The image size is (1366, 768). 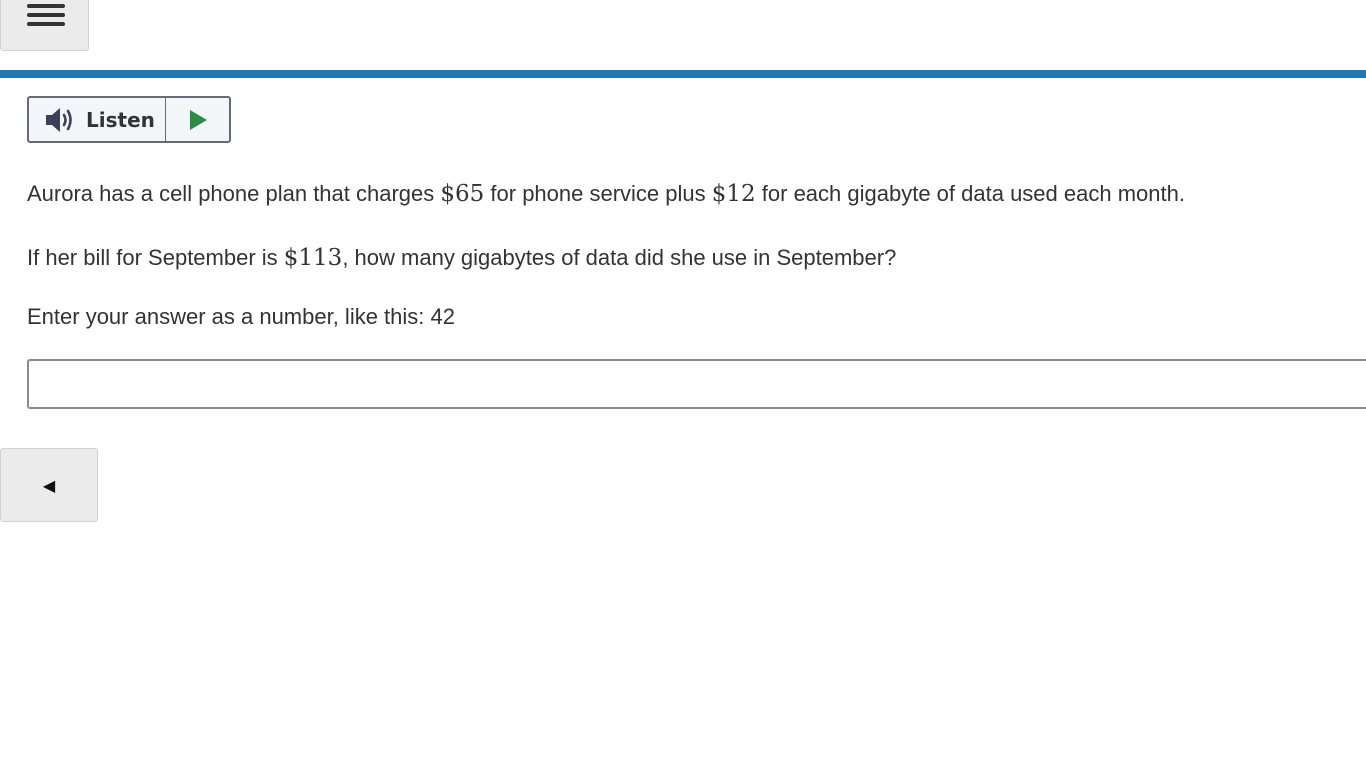 I want to click on play-icon, so click(x=198, y=119).